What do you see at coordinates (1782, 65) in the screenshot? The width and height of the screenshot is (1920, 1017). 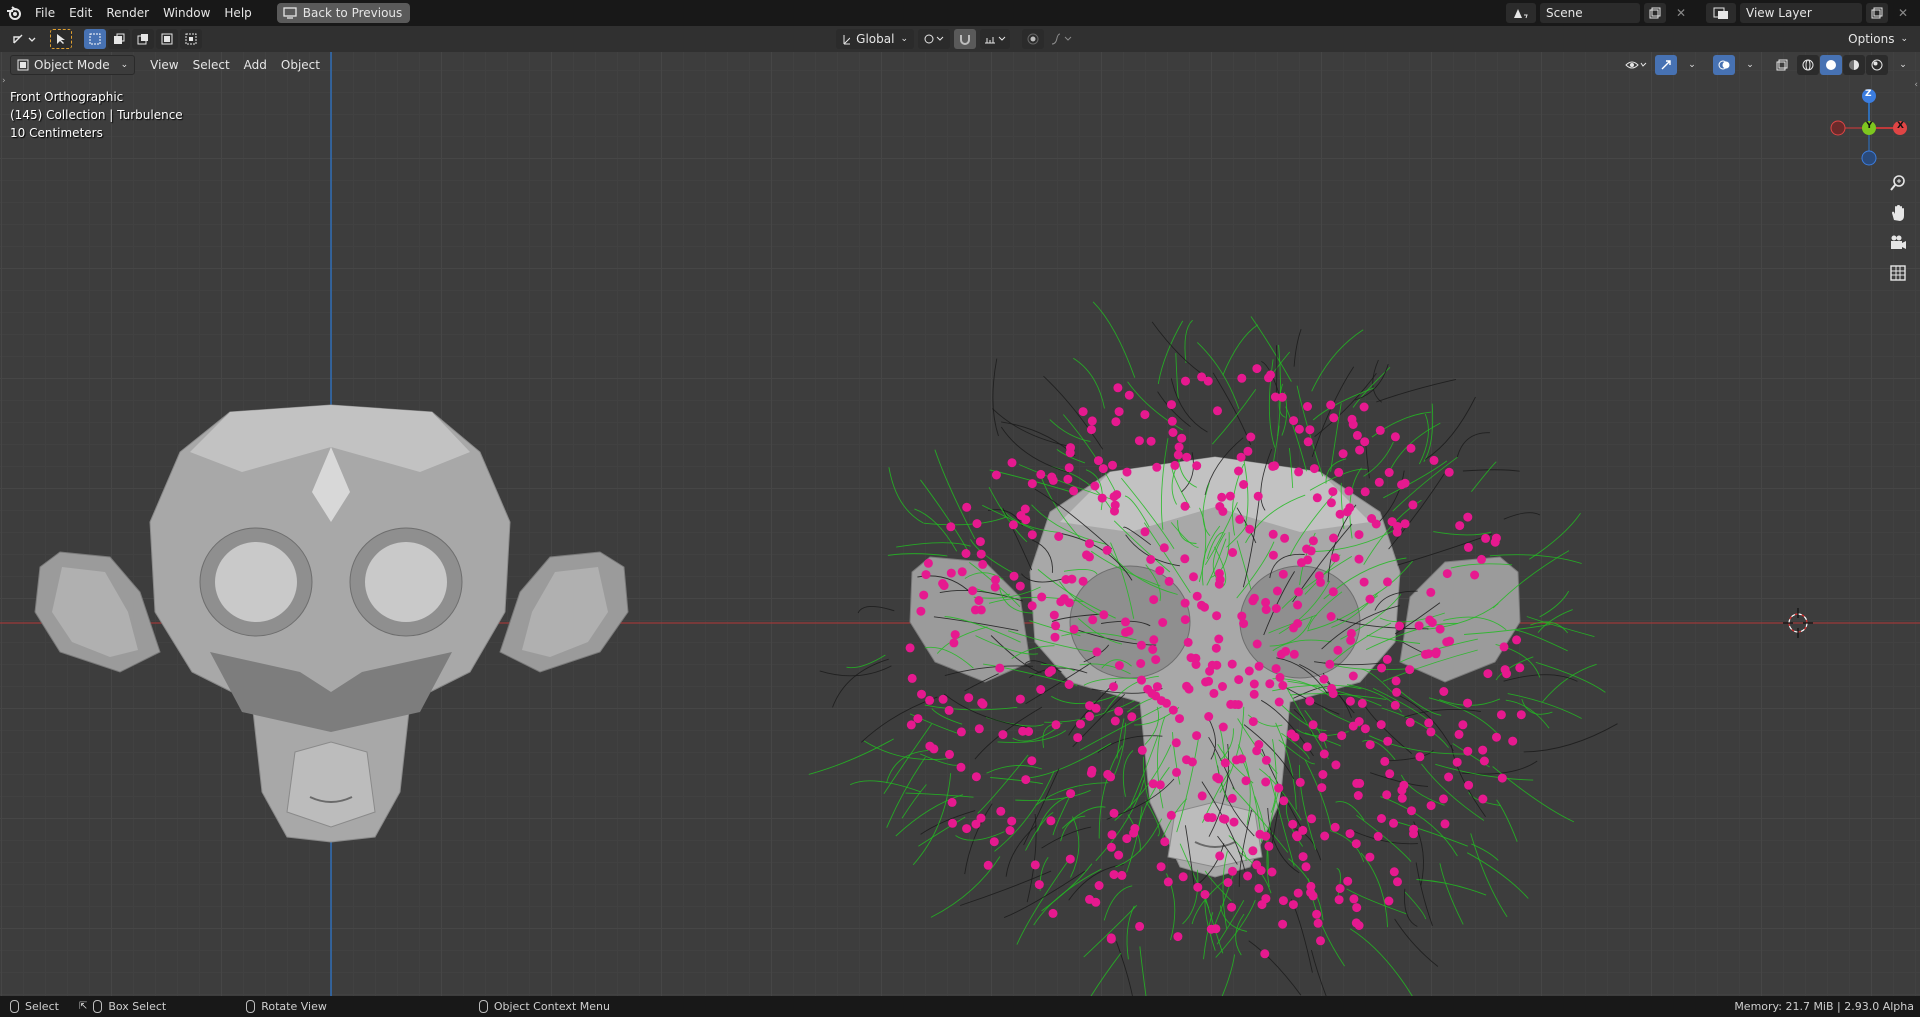 I see `xray-toggle-button` at bounding box center [1782, 65].